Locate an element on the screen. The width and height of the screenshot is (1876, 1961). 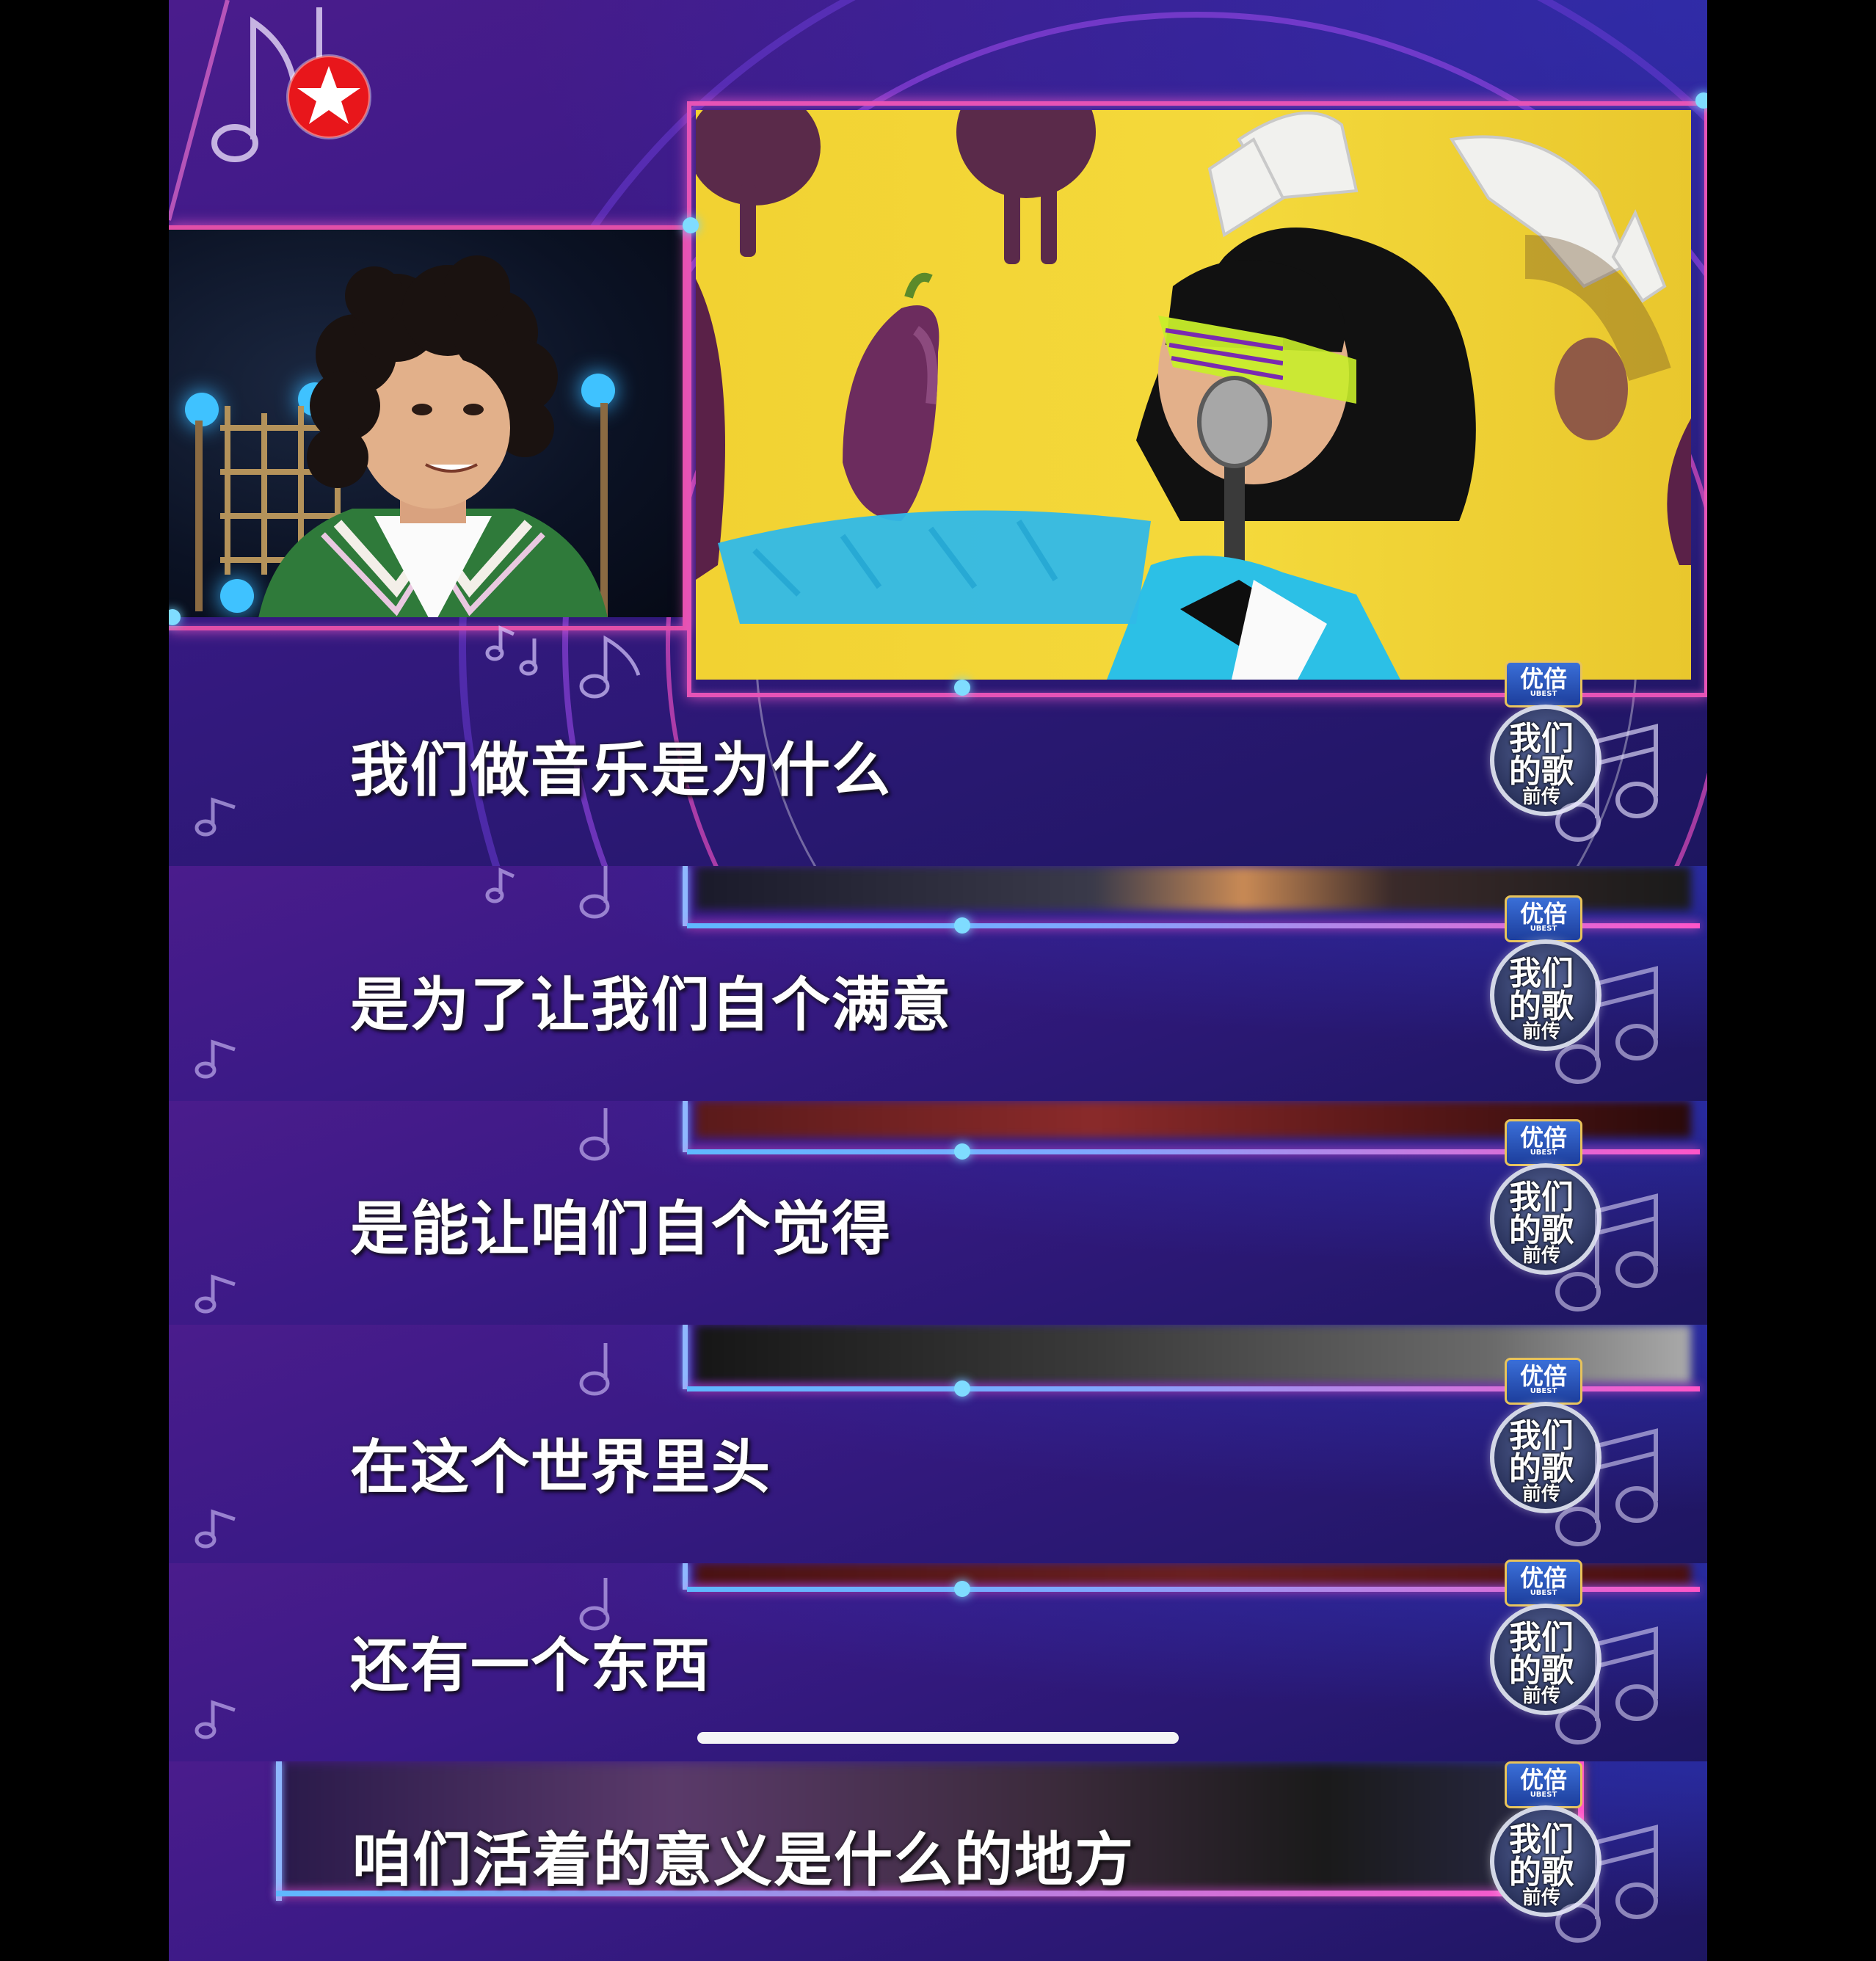
host-camera-view is located at coordinates (426, 423).